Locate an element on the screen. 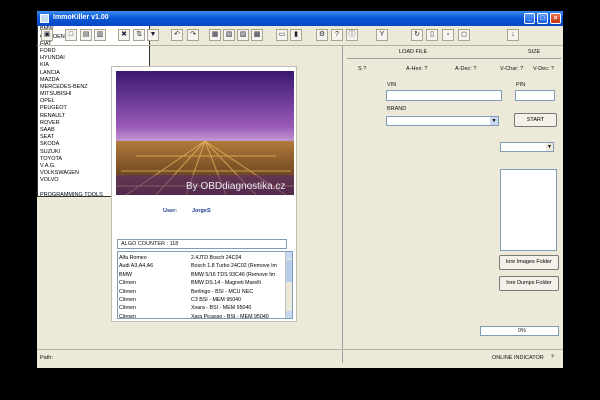  start-button: START is located at coordinates (535, 120).